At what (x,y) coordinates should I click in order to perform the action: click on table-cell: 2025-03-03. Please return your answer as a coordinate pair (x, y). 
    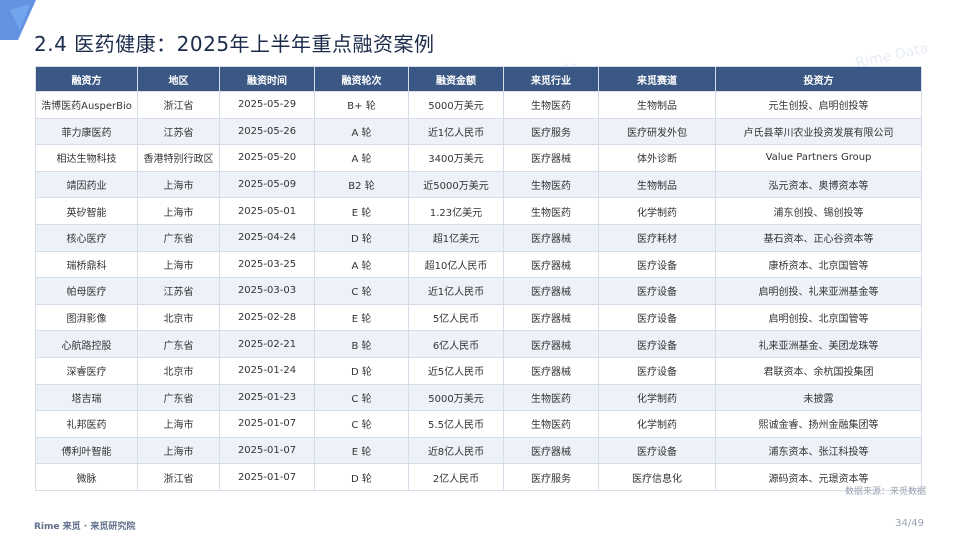
    Looking at the image, I should click on (267, 291).